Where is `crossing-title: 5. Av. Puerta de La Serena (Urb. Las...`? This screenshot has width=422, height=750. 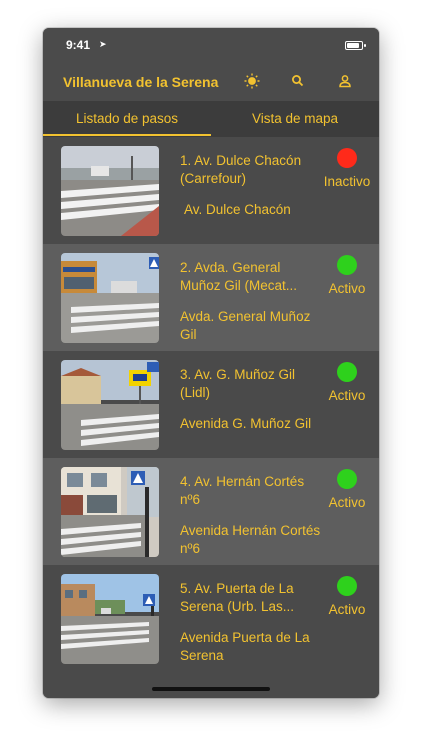 crossing-title: 5. Av. Puerta de La Serena (Urb. Las... is located at coordinates (237, 597).